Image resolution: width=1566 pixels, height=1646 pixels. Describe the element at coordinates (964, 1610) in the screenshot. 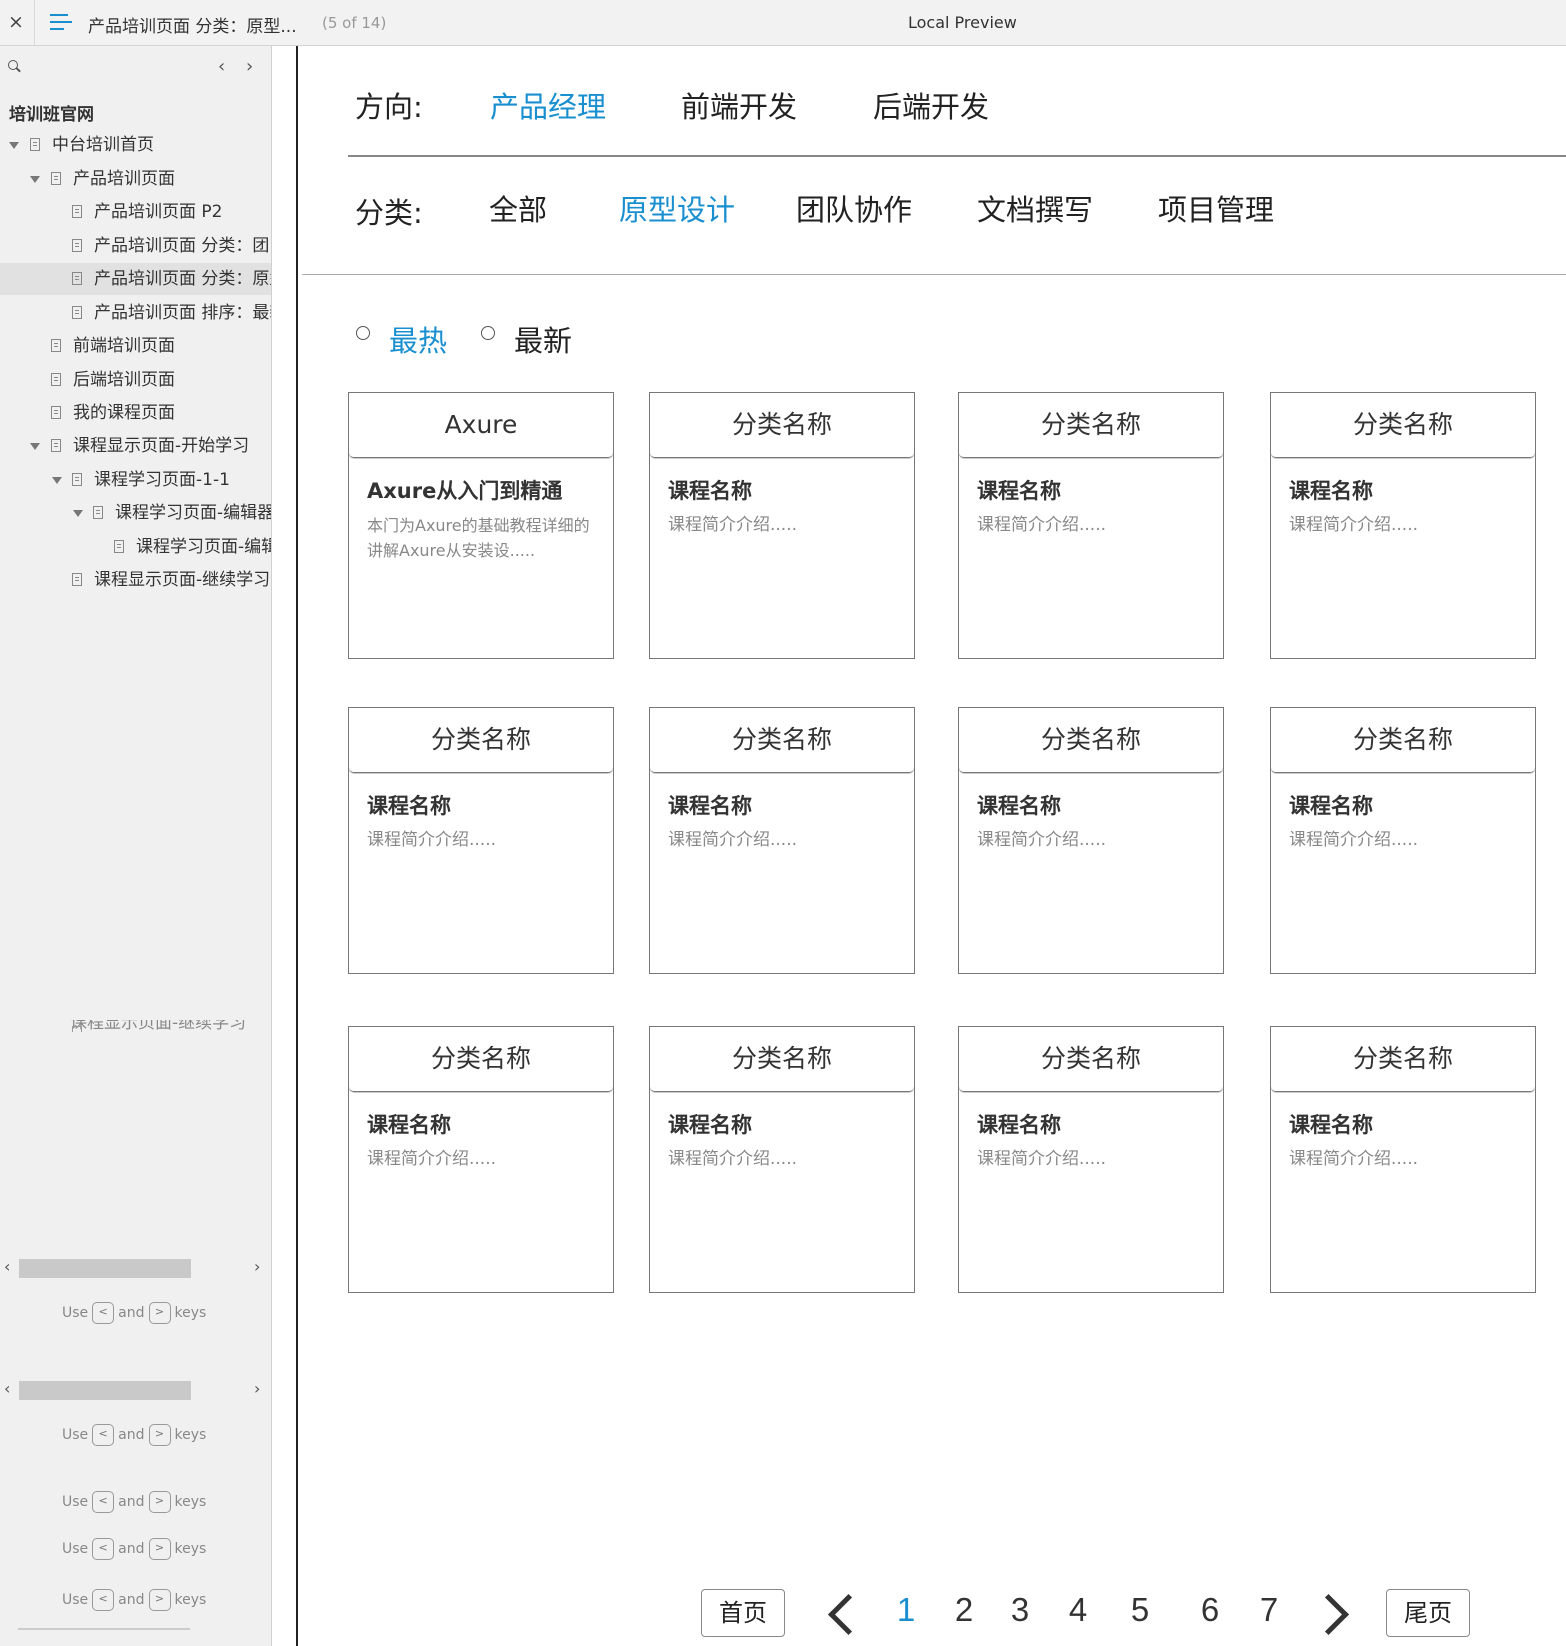

I see `page-number: 2` at that location.